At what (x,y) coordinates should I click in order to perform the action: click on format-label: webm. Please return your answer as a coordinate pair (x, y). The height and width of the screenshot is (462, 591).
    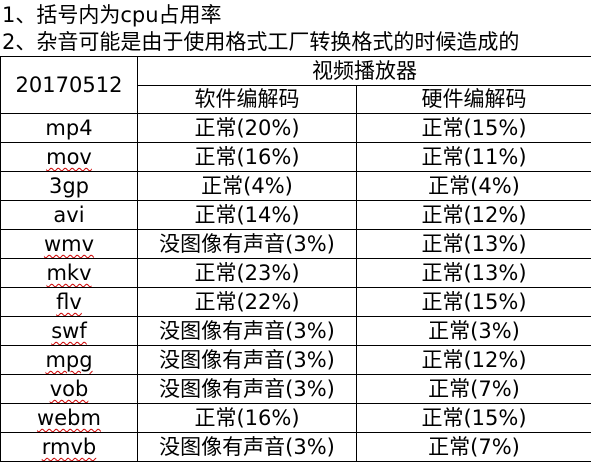
    Looking at the image, I should click on (69, 418).